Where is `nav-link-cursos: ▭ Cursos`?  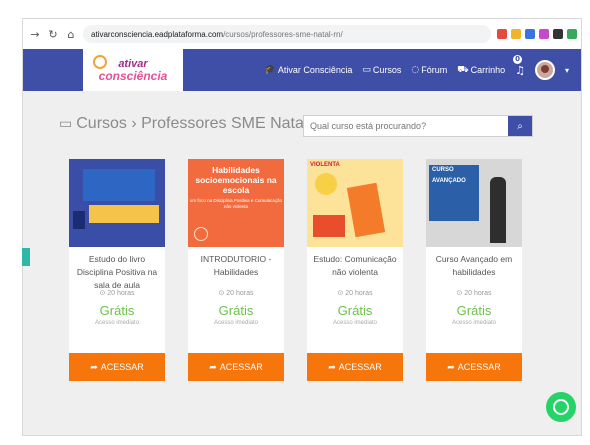
nav-link-cursos: ▭ Cursos is located at coordinates (381, 70).